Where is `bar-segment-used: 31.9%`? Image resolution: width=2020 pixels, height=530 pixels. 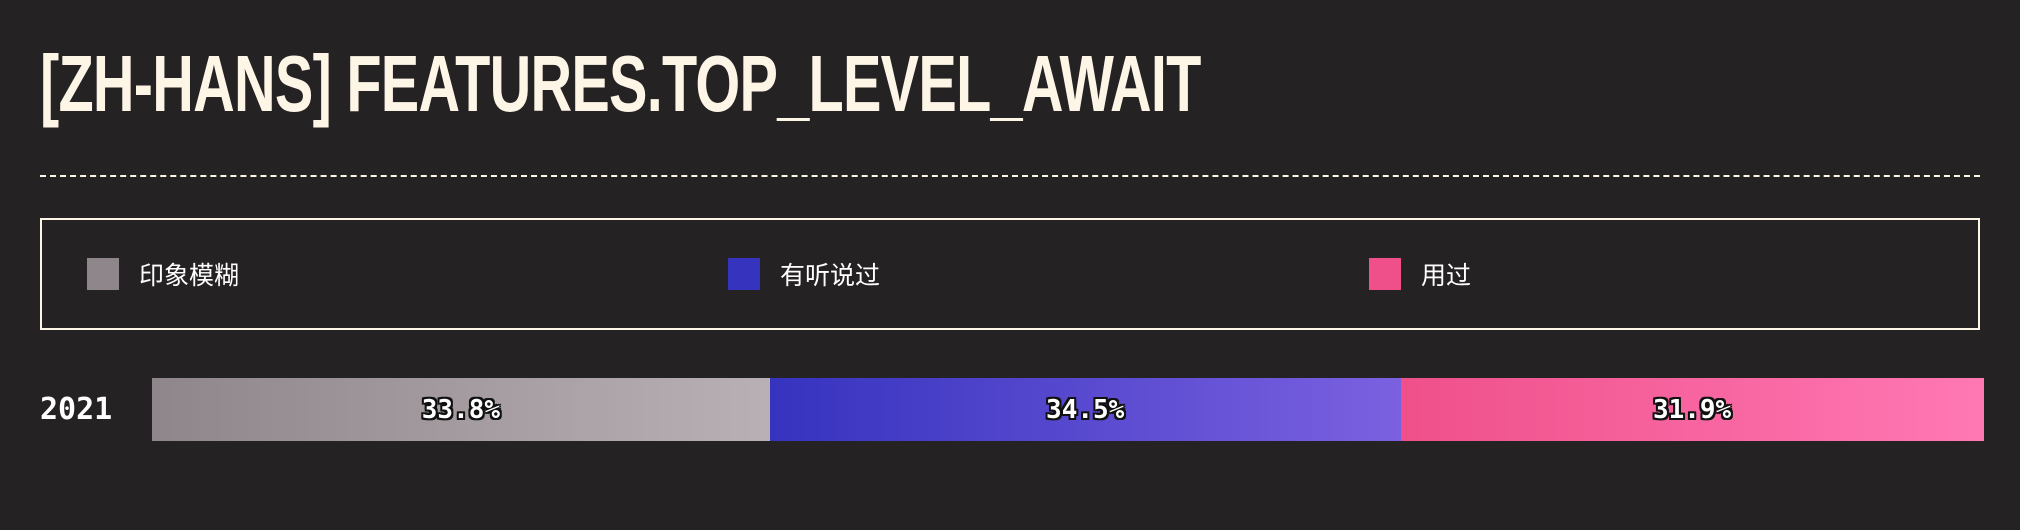 bar-segment-used: 31.9% is located at coordinates (1692, 409).